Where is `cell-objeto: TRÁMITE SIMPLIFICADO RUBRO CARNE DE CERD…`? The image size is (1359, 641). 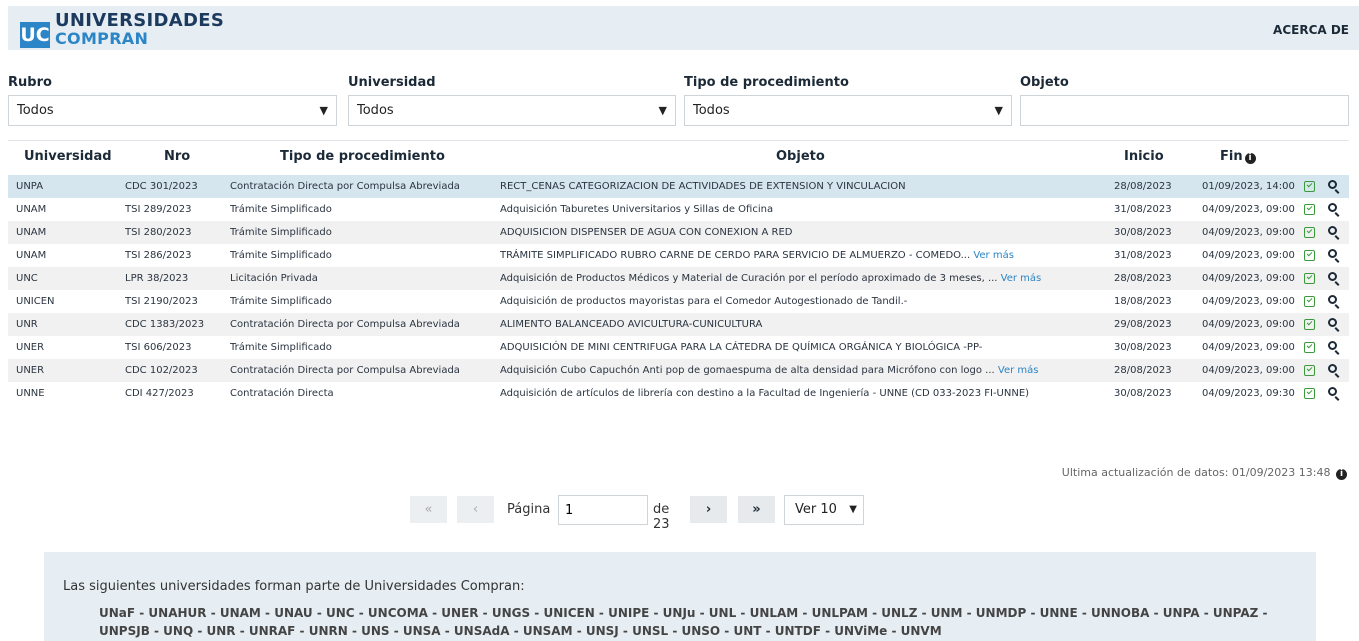 cell-objeto: TRÁMITE SIMPLIFICADO RUBRO CARNE DE CERD… is located at coordinates (810, 255).